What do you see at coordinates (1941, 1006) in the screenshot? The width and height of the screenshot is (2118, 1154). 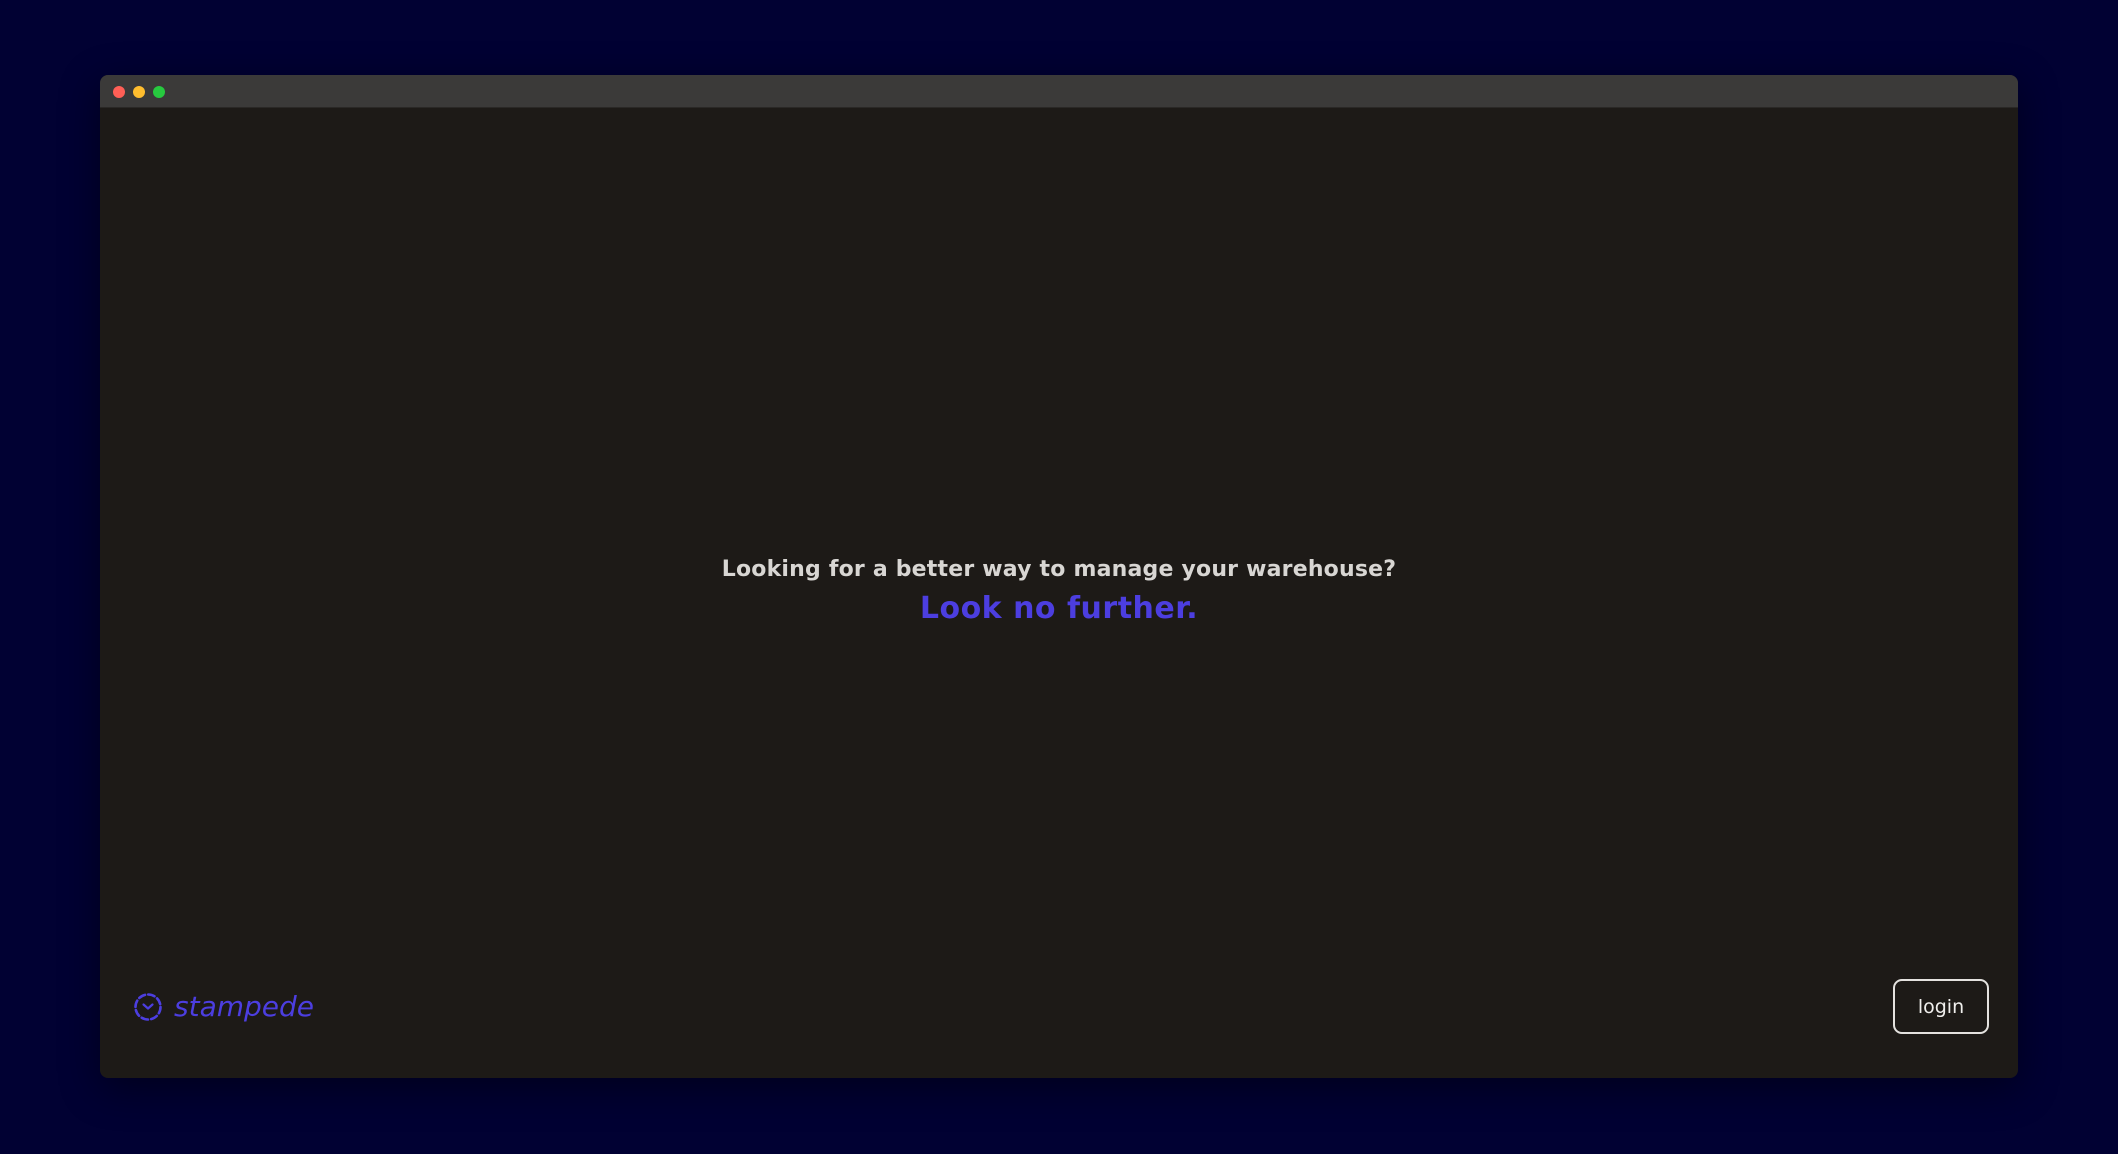 I see `login-button: login` at bounding box center [1941, 1006].